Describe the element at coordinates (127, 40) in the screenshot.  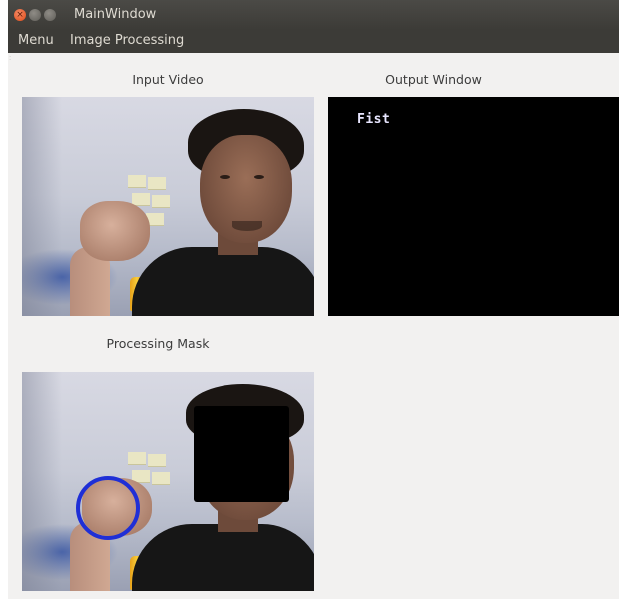
I see `menu-item-image-processing: Image Processing` at that location.